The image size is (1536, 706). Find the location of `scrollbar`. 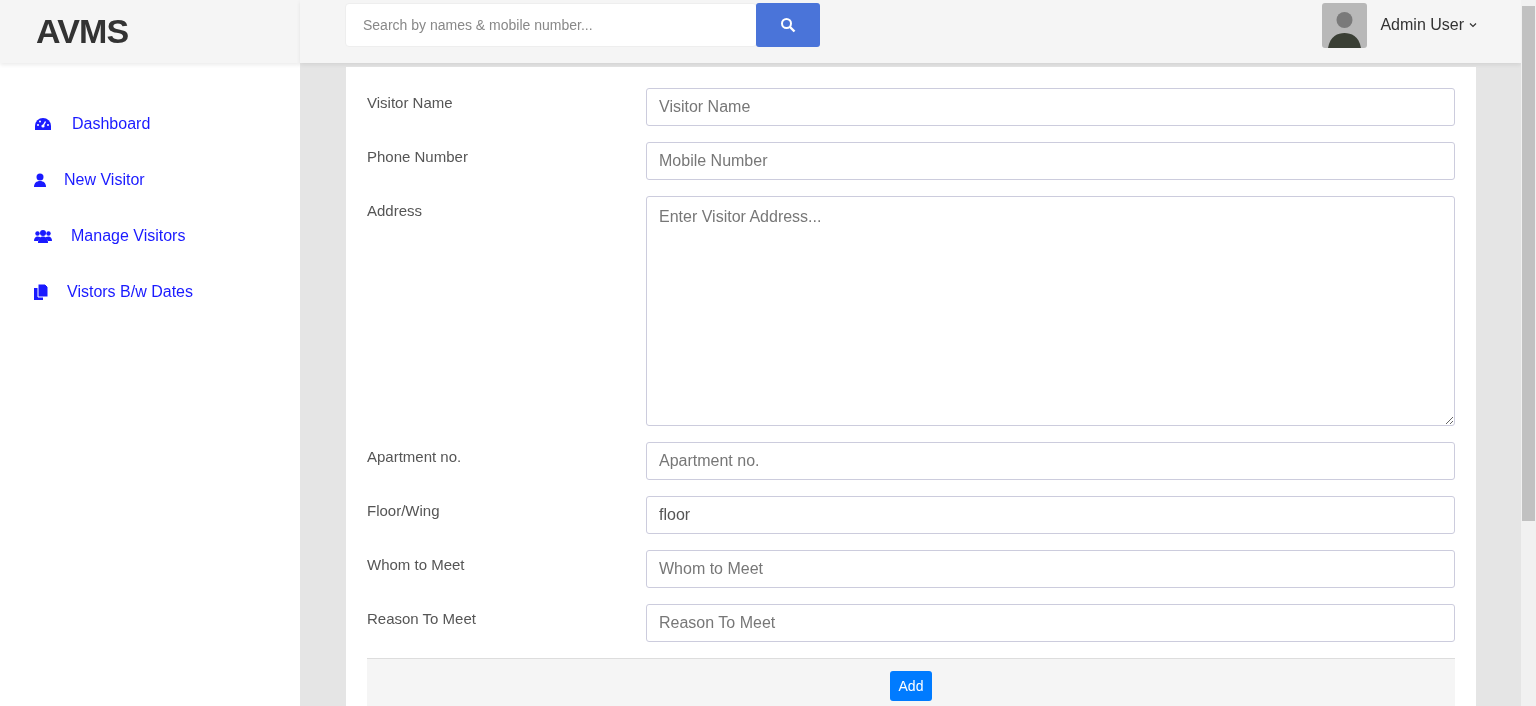

scrollbar is located at coordinates (1528, 353).